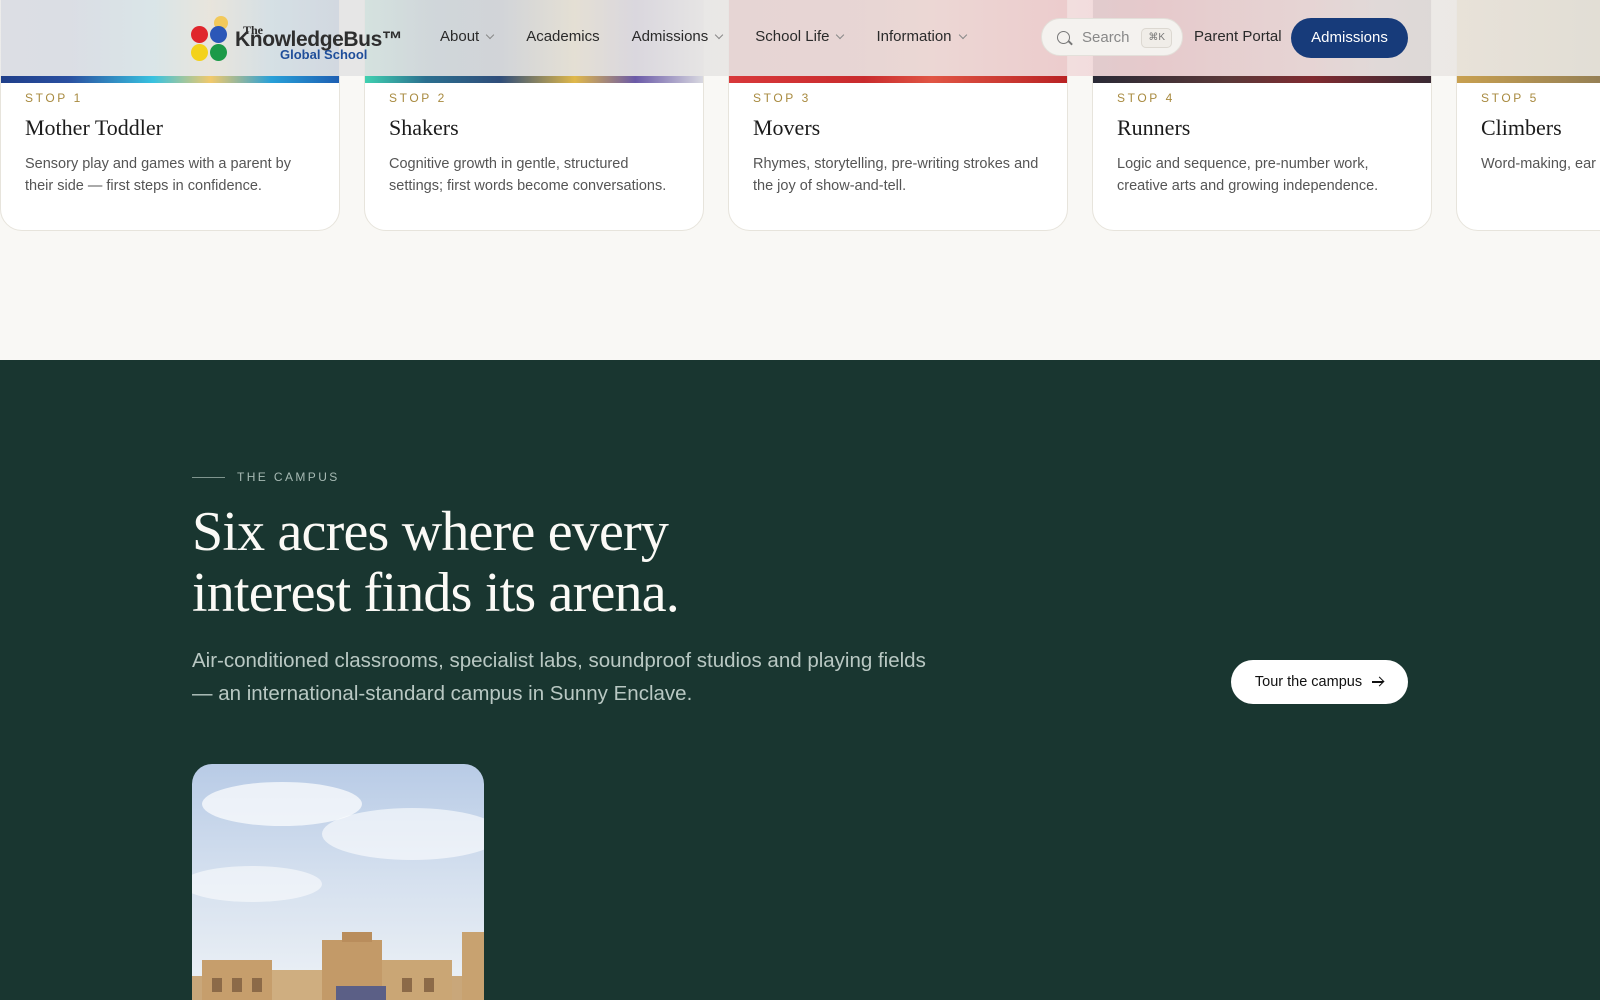 The height and width of the screenshot is (1000, 1600). I want to click on campus-building-image, so click(338, 882).